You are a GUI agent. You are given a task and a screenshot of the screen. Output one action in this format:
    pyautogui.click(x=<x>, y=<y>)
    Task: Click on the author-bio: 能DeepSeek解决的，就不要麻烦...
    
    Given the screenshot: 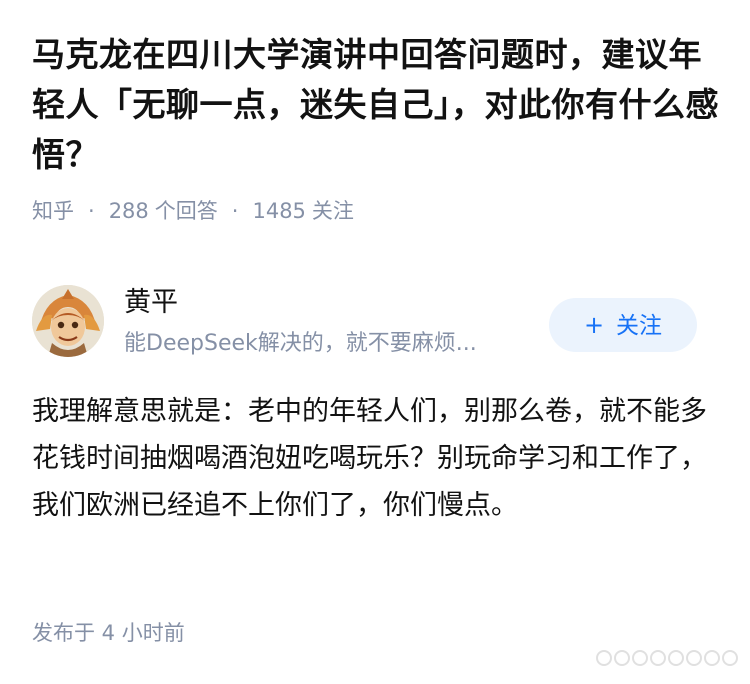 What is the action you would take?
    pyautogui.click(x=300, y=343)
    